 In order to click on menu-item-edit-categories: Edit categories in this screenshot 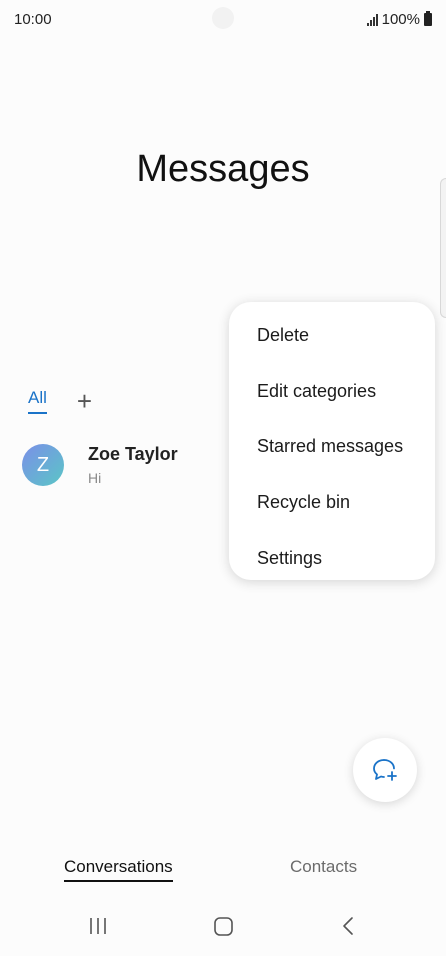, I will do `click(332, 392)`.